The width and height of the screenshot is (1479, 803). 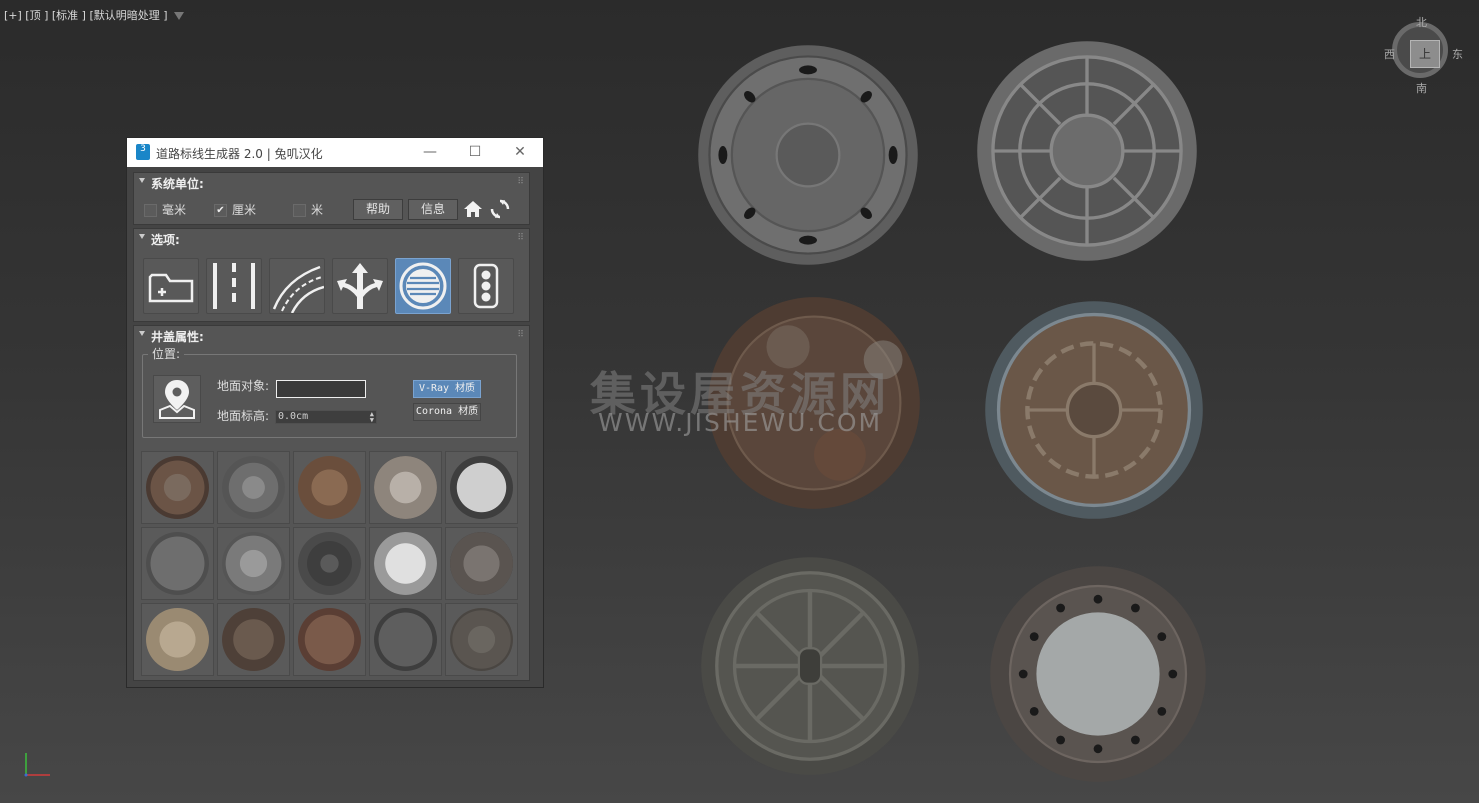 I want to click on close-button: ✕, so click(x=520, y=152).